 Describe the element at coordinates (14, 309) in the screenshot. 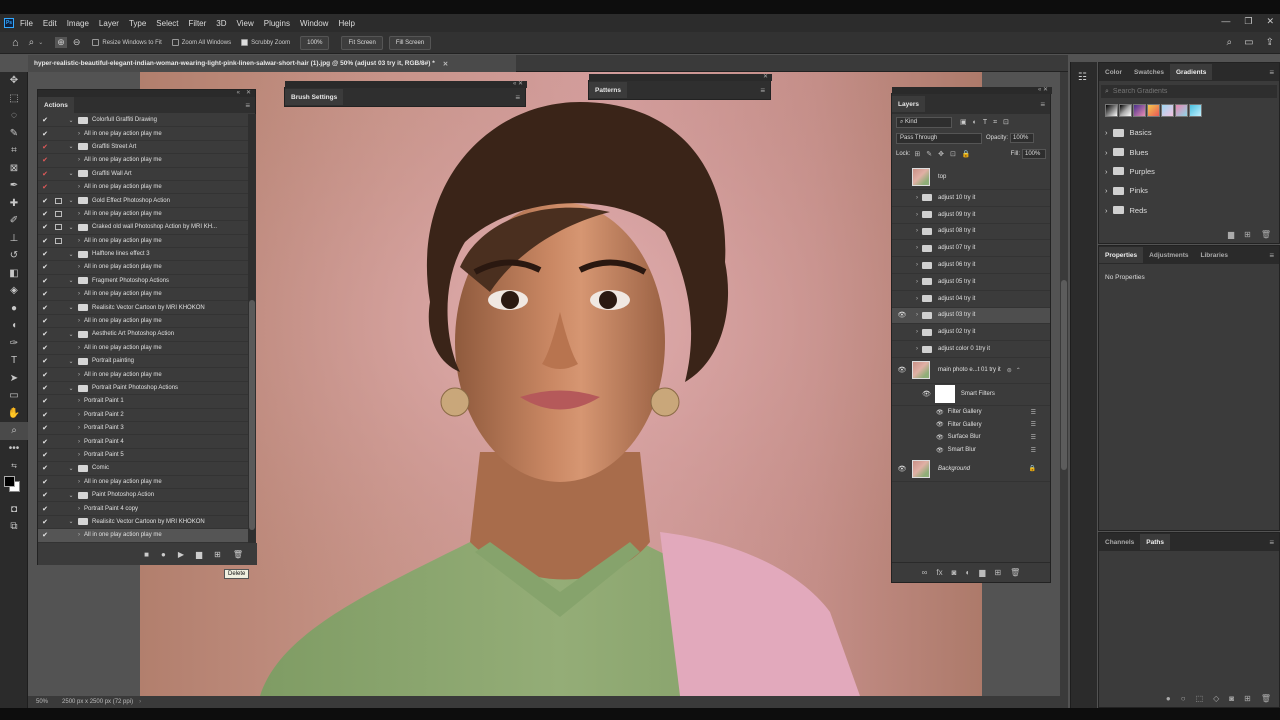

I see `blur-tool-icon: ●` at that location.